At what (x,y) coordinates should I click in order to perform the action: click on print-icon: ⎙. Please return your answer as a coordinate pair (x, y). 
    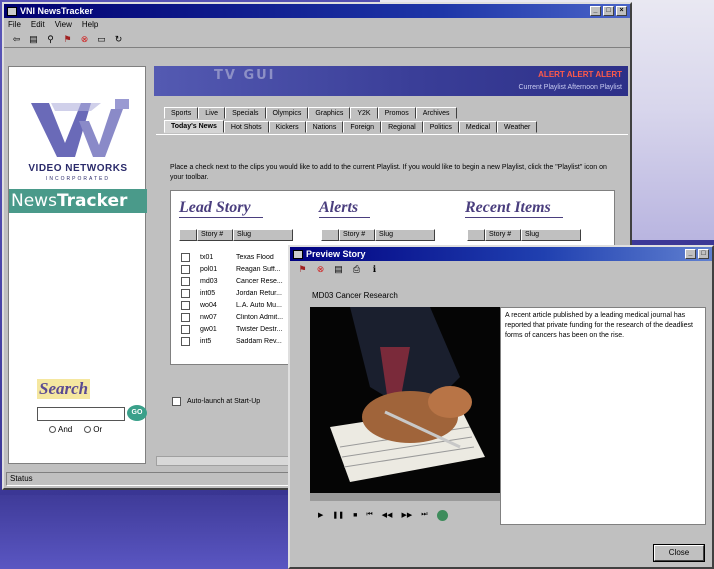
    Looking at the image, I should click on (356, 269).